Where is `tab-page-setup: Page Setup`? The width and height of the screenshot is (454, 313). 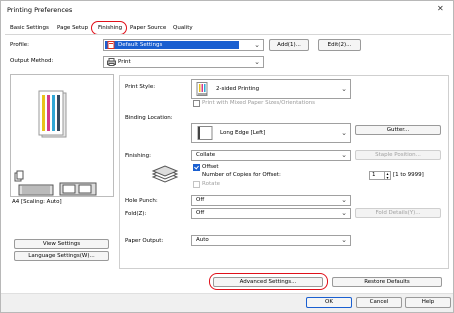 tab-page-setup: Page Setup is located at coordinates (72, 28).